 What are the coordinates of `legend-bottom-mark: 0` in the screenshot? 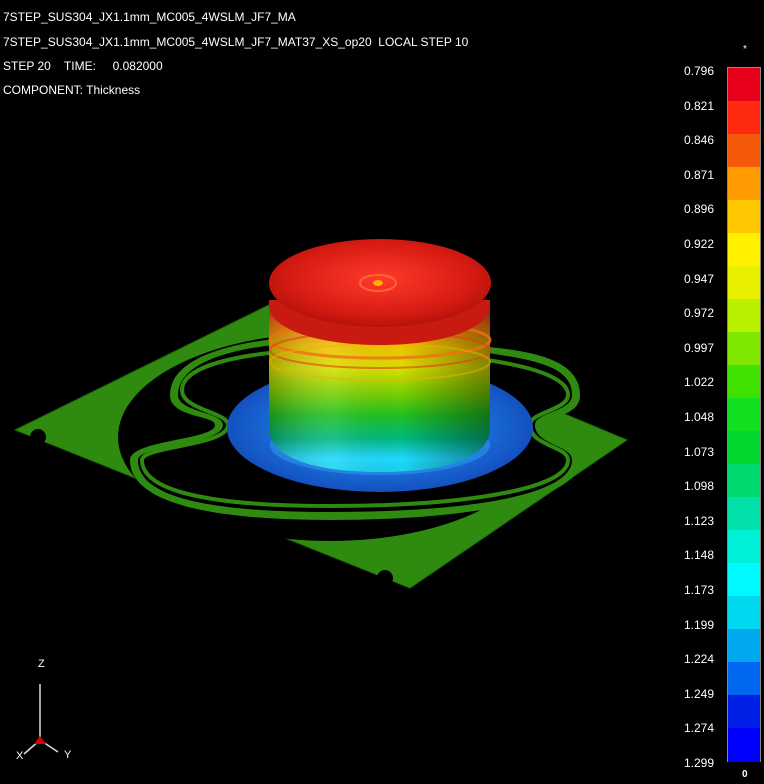 It's located at (745, 774).